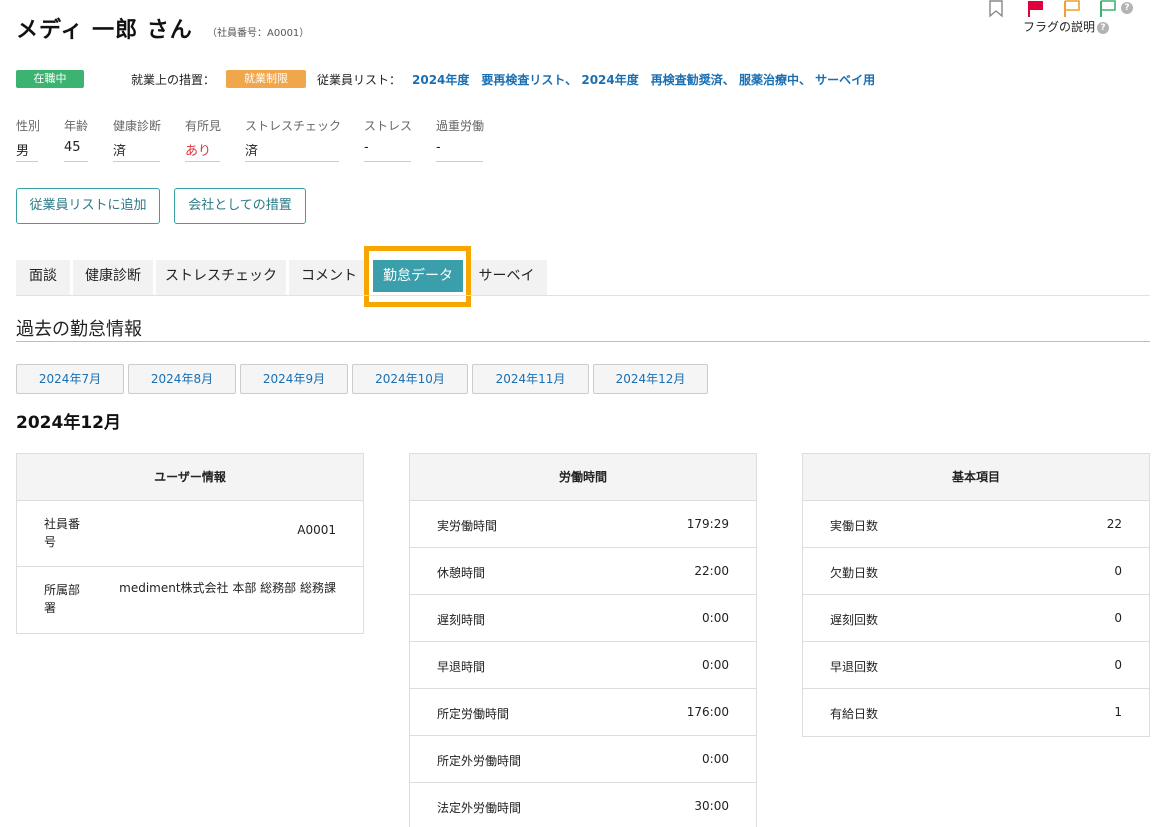 The image size is (1167, 827). I want to click on month-button: 2024年8月, so click(182, 379).